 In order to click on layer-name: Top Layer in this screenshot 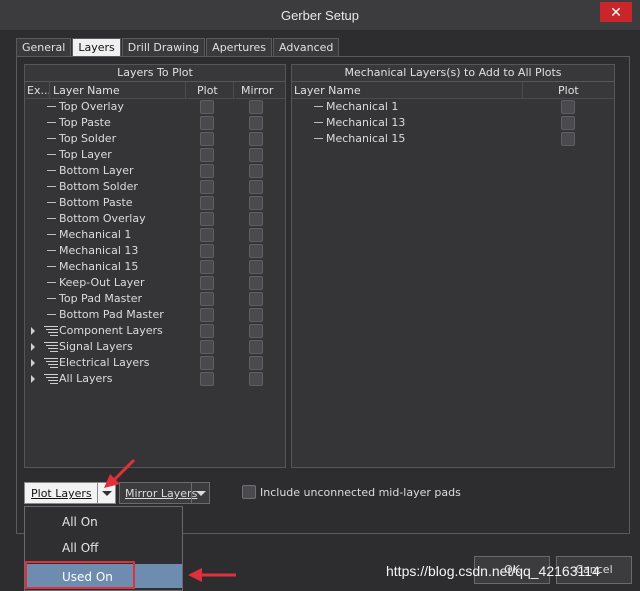, I will do `click(85, 154)`.